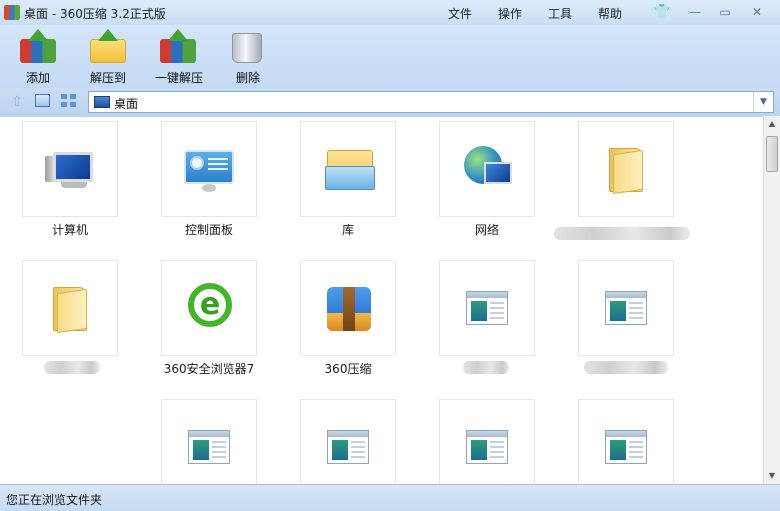  What do you see at coordinates (209, 188) in the screenshot?
I see `control-panel-base-shape` at bounding box center [209, 188].